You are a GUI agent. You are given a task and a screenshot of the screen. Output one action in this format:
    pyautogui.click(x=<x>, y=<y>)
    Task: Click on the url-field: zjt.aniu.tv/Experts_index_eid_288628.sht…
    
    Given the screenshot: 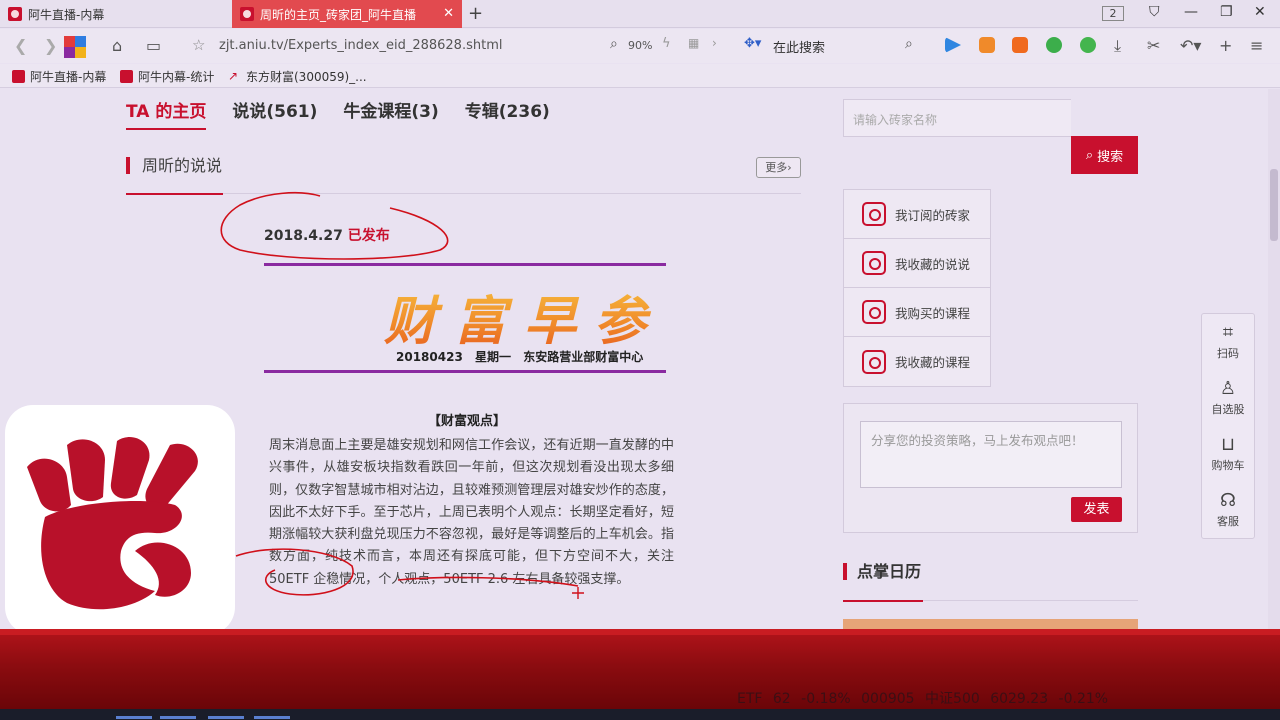 What is the action you would take?
    pyautogui.click(x=360, y=45)
    